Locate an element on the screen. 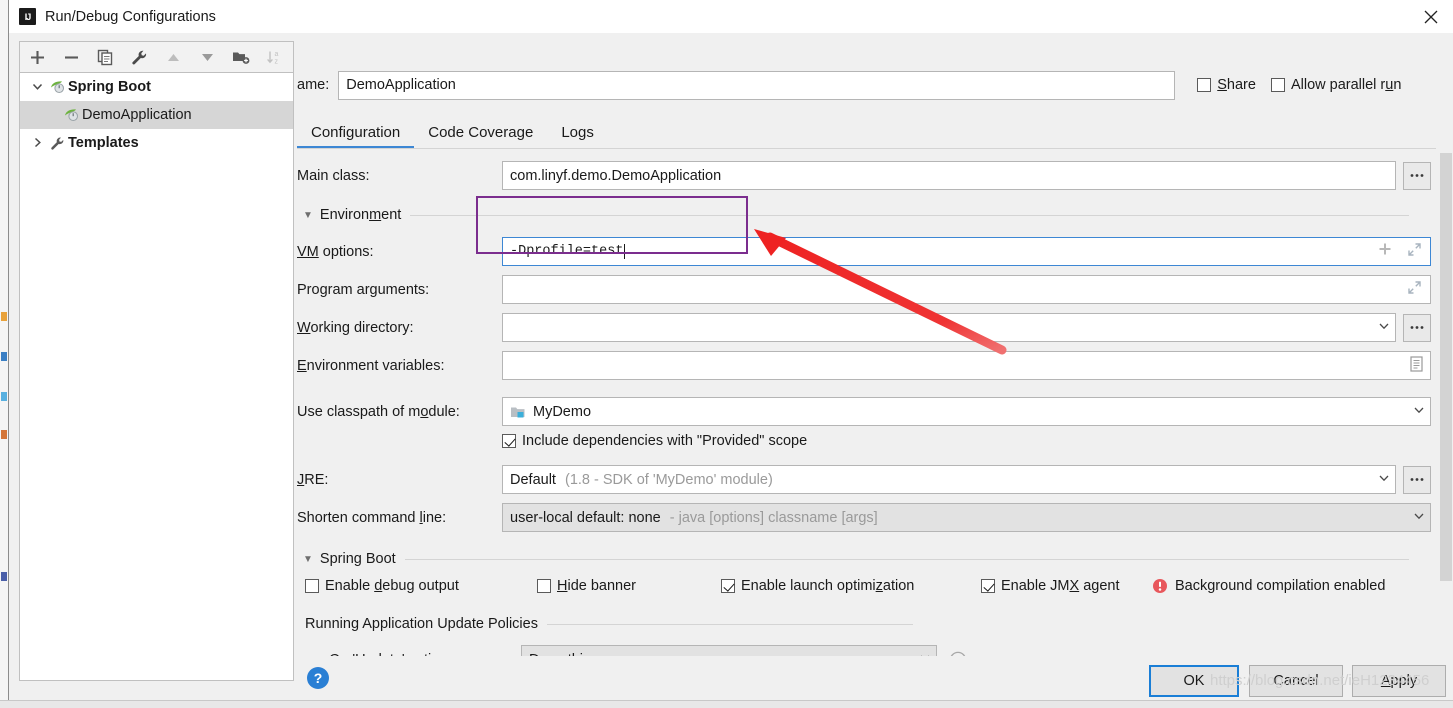 This screenshot has height=708, width=1453. configurations-toolbar: a z is located at coordinates (156, 57).